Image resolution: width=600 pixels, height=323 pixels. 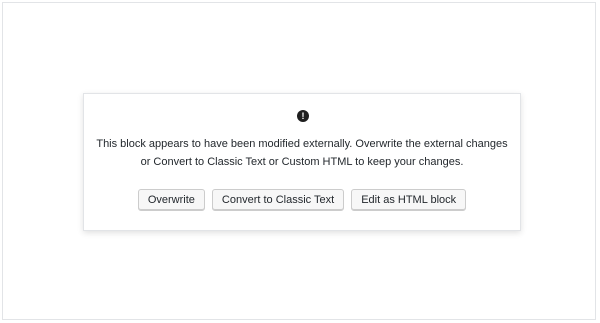 What do you see at coordinates (171, 200) in the screenshot?
I see `overwrite-button: Overwrite` at bounding box center [171, 200].